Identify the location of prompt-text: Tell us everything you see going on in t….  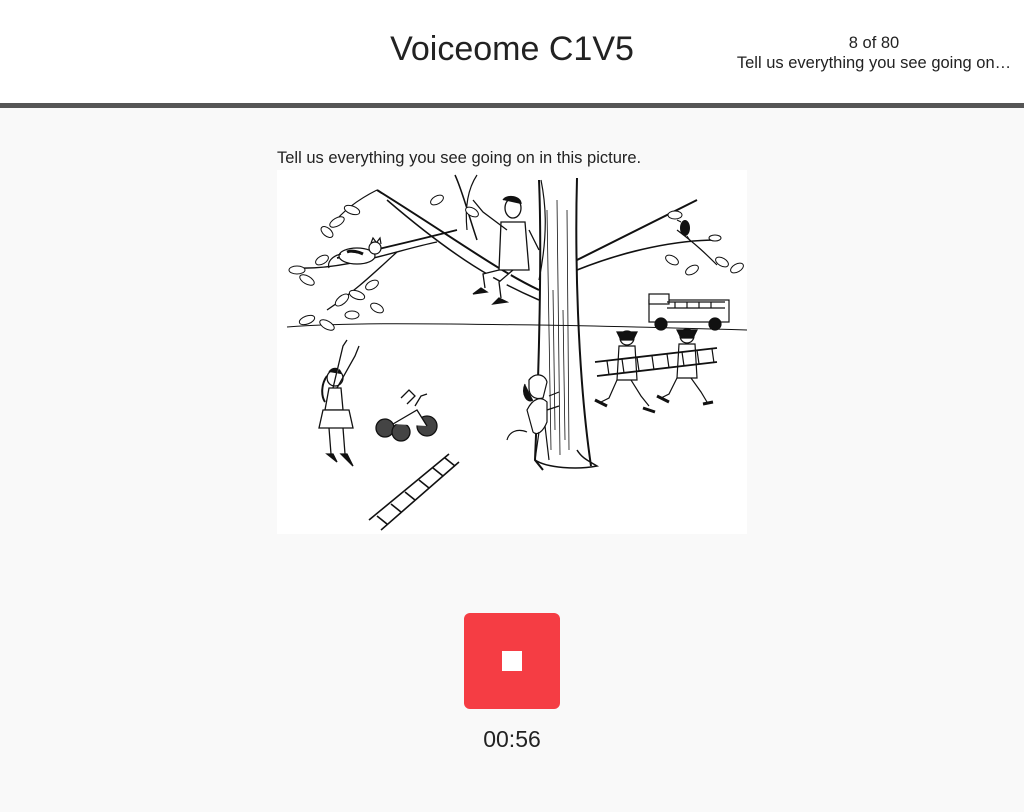
(459, 158).